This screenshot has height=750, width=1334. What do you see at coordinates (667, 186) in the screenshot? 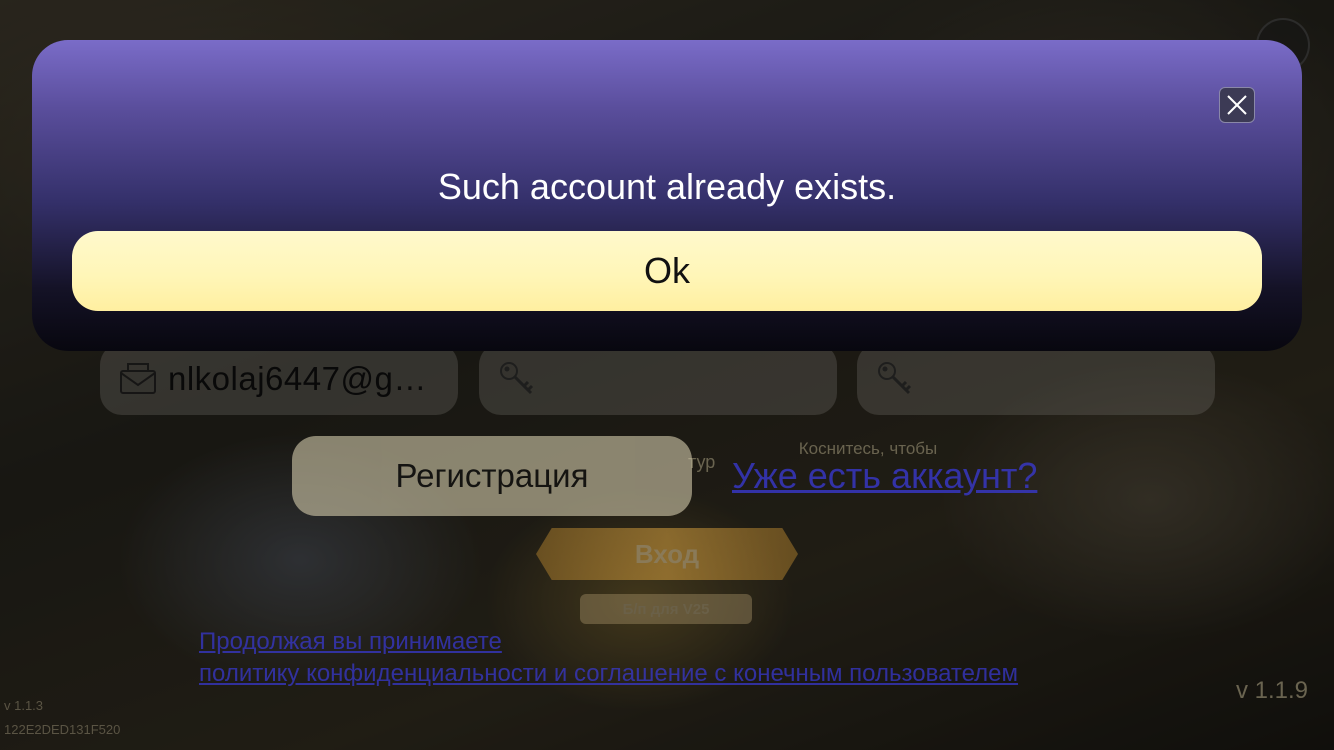
I see `dialog-message: Such account already exists.` at bounding box center [667, 186].